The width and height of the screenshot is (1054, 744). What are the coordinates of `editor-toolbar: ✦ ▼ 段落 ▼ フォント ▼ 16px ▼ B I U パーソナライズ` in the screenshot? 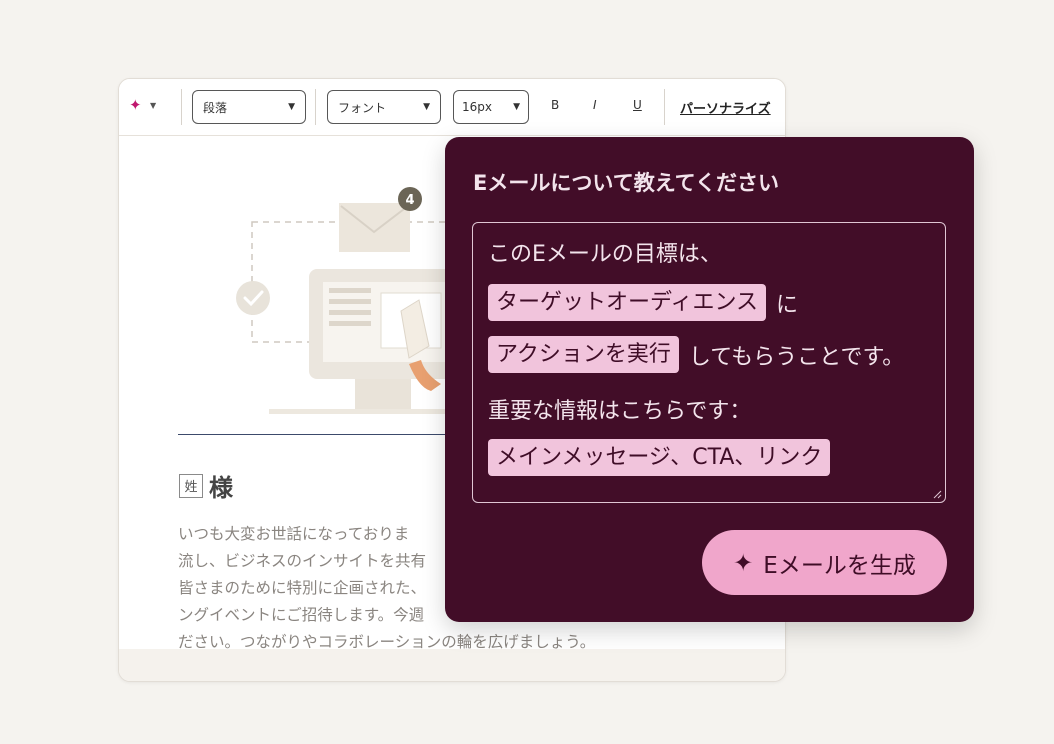 It's located at (452, 107).